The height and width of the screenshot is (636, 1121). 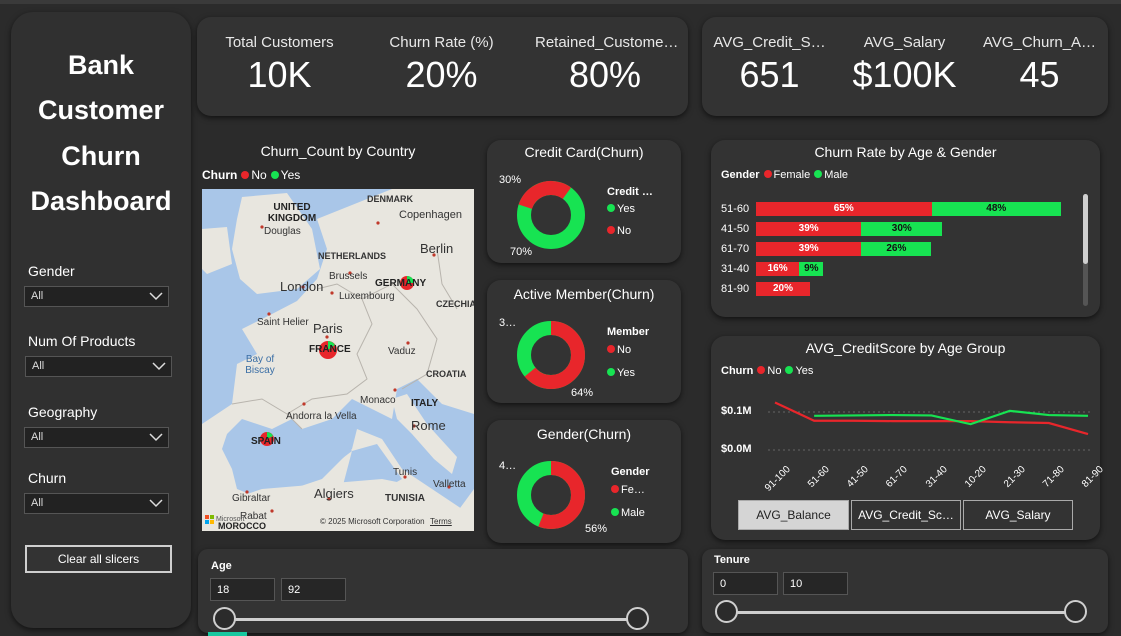 What do you see at coordinates (521, 252) in the screenshot?
I see `donut-label-bottom: 70%` at bounding box center [521, 252].